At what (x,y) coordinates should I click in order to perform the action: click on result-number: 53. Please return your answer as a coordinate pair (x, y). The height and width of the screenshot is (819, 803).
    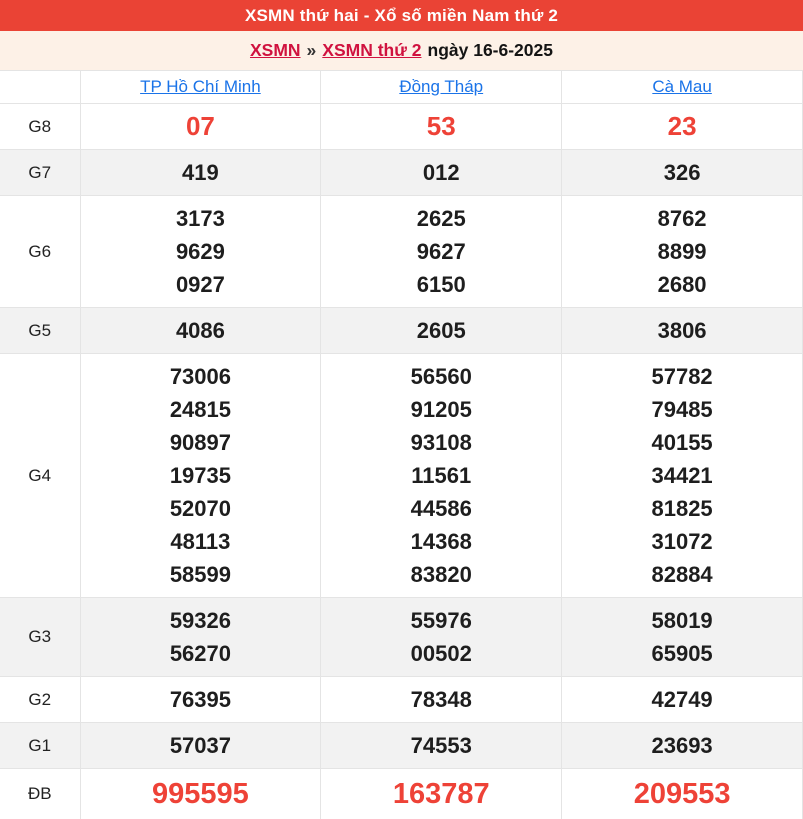
    Looking at the image, I should click on (441, 126).